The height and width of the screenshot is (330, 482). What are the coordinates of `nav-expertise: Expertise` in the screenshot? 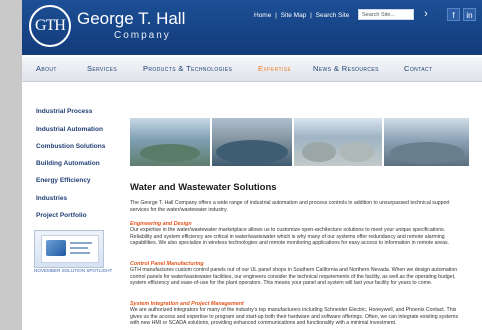 It's located at (274, 68).